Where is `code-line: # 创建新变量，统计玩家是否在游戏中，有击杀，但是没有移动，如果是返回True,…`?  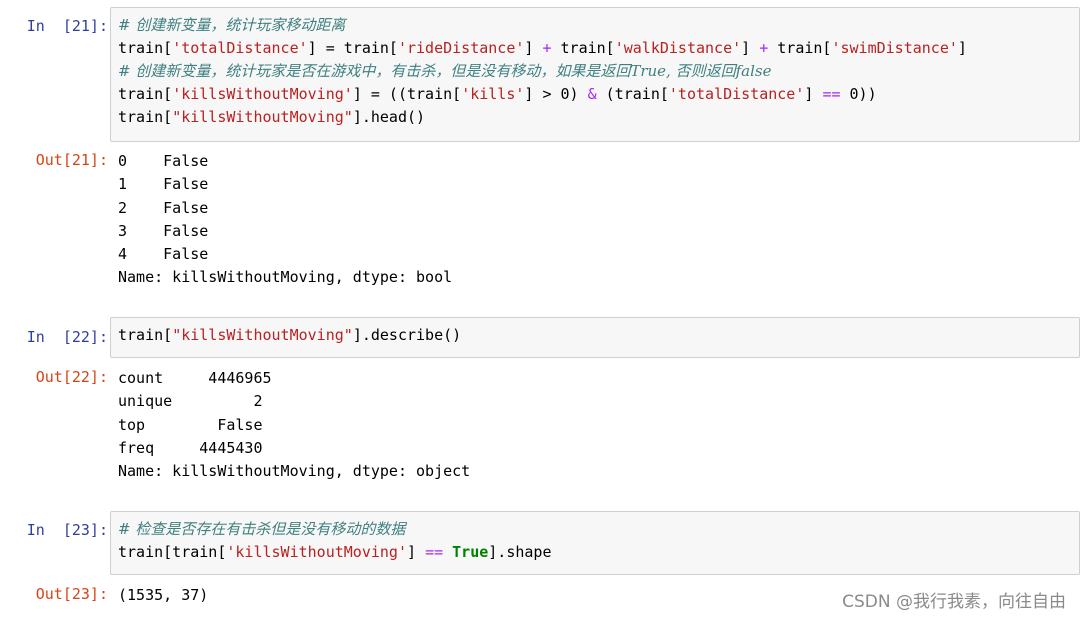 code-line: # 创建新变量，统计玩家是否在游戏中，有击杀，但是没有移动，如果是返回True,… is located at coordinates (598, 71).